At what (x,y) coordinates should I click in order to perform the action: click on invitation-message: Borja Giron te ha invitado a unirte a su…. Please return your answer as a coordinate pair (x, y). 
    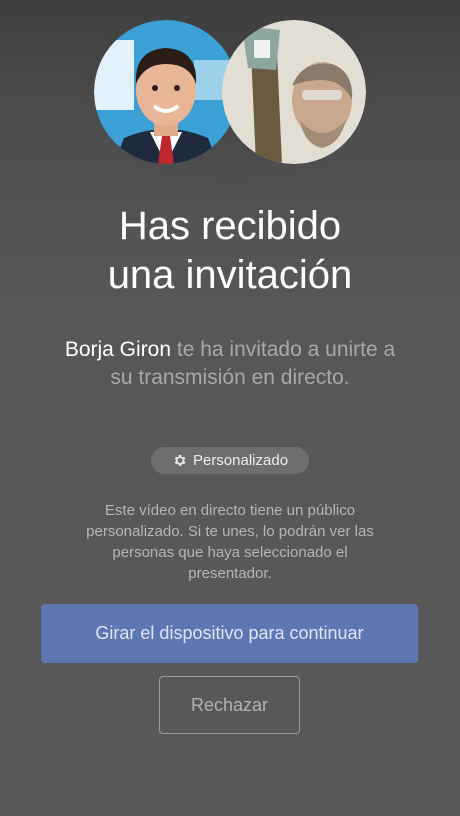
    Looking at the image, I should click on (230, 364).